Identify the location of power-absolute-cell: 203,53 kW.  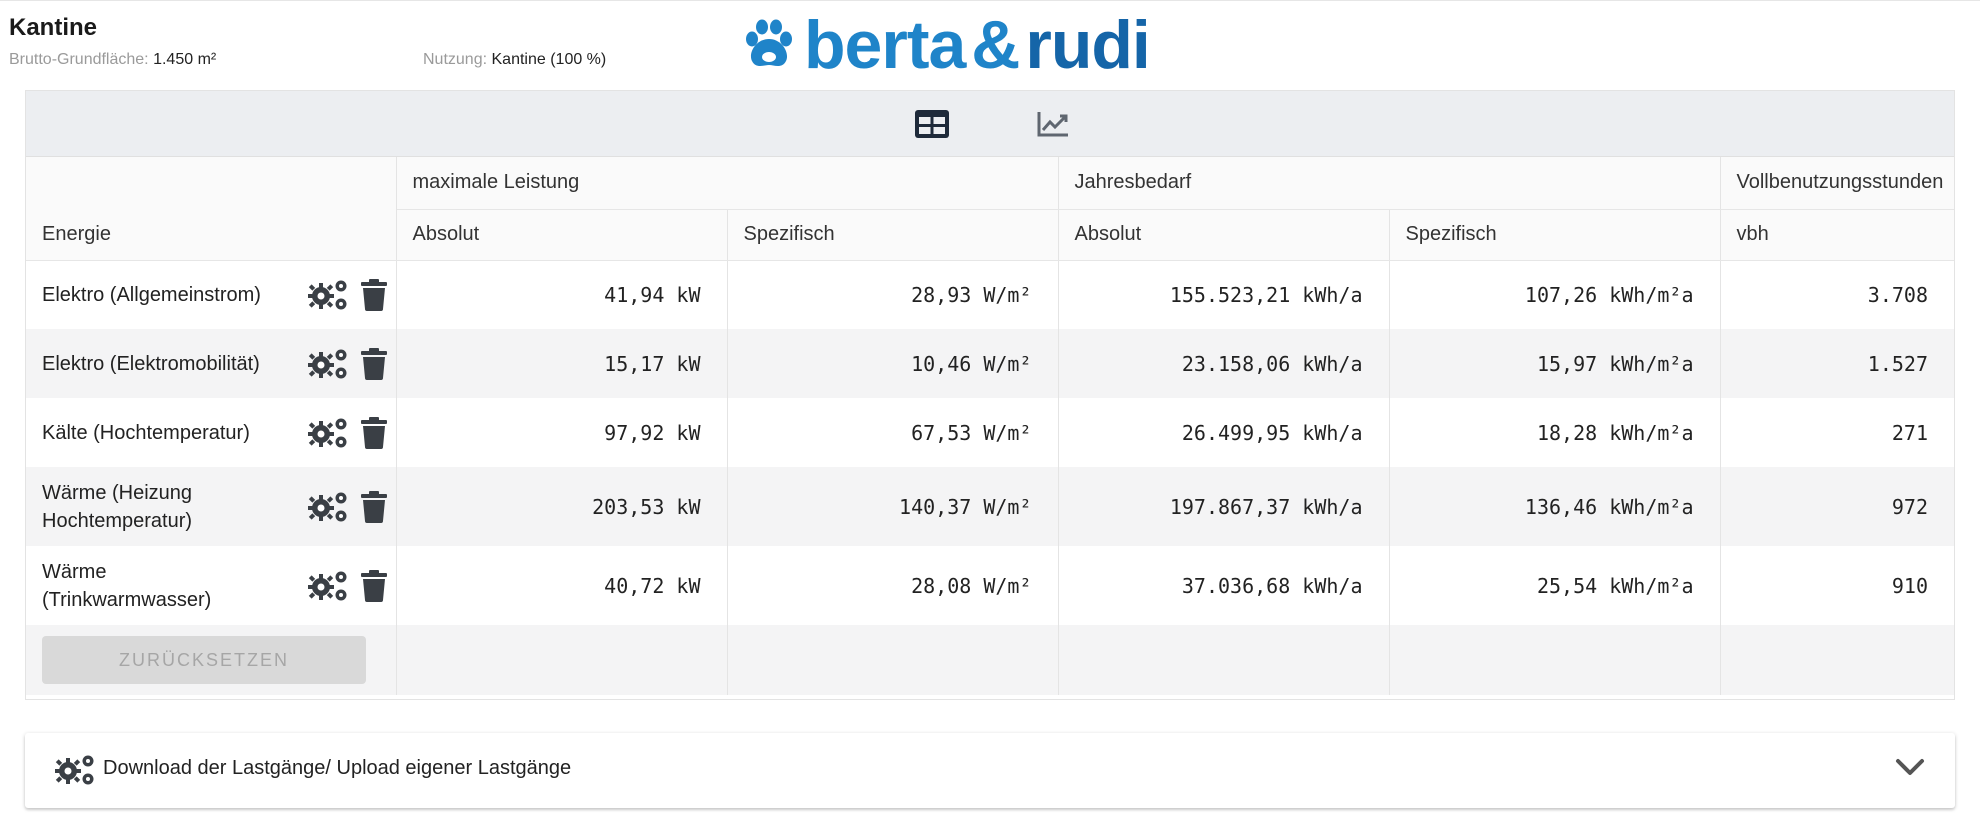
(562, 506).